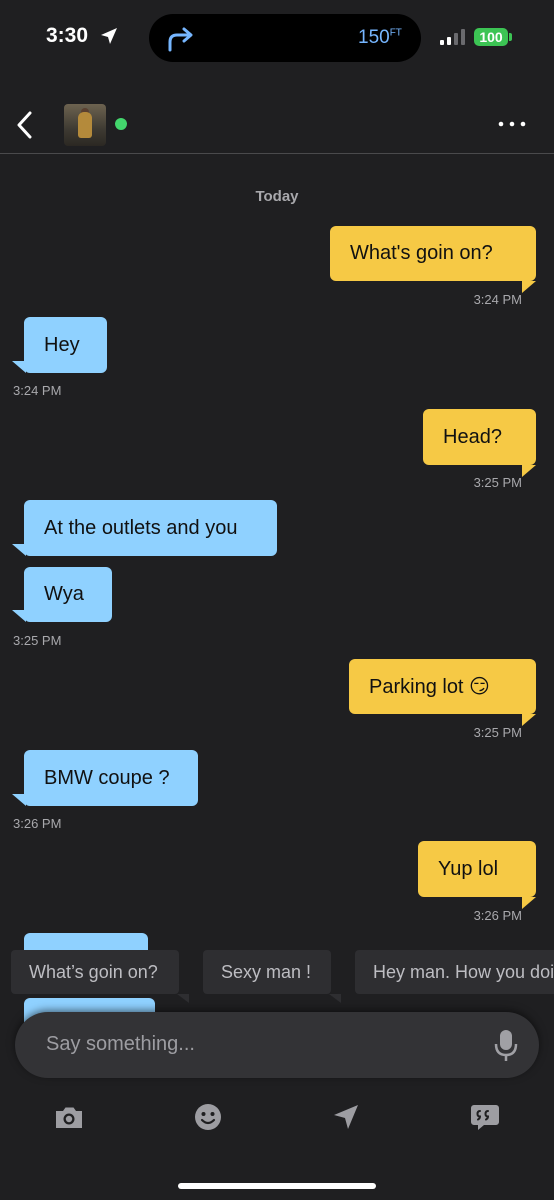 The image size is (554, 1200). Describe the element at coordinates (452, 37) in the screenshot. I see `cellular-signal-icon` at that location.